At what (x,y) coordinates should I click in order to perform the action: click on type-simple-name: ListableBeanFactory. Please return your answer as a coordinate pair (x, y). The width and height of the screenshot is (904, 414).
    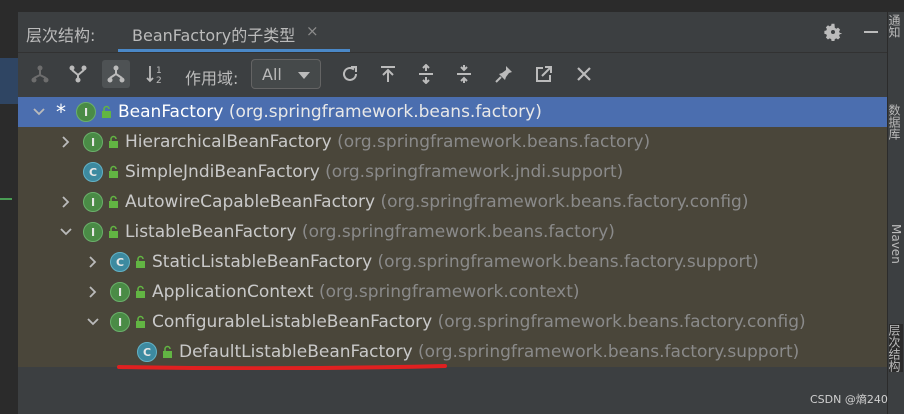
    Looking at the image, I should click on (211, 232).